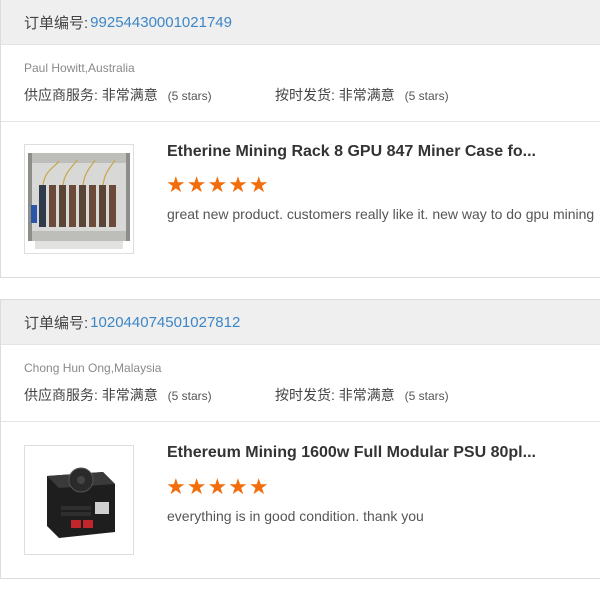 The image size is (600, 600). What do you see at coordinates (300, 22) in the screenshot?
I see `order-header: 订单编号: 99254430001021749` at bounding box center [300, 22].